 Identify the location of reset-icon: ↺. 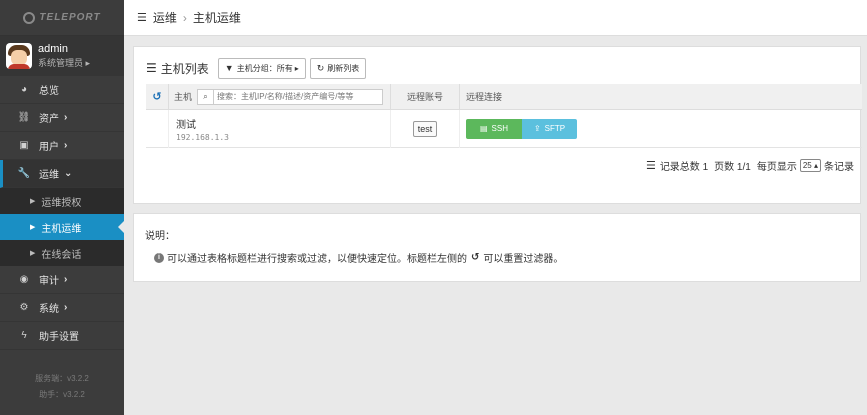
(475, 257).